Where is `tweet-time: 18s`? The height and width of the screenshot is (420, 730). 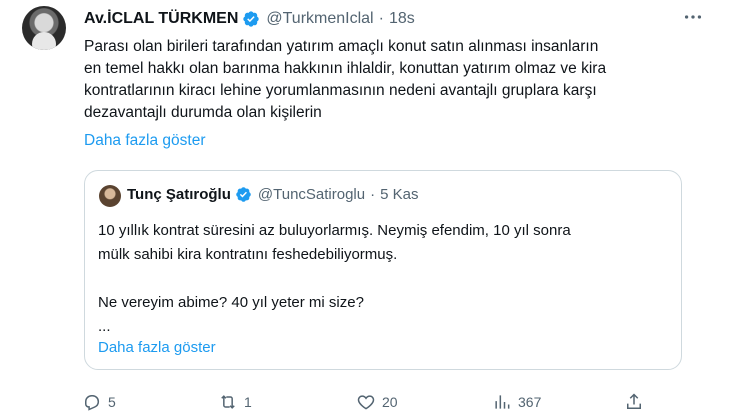 tweet-time: 18s is located at coordinates (402, 19).